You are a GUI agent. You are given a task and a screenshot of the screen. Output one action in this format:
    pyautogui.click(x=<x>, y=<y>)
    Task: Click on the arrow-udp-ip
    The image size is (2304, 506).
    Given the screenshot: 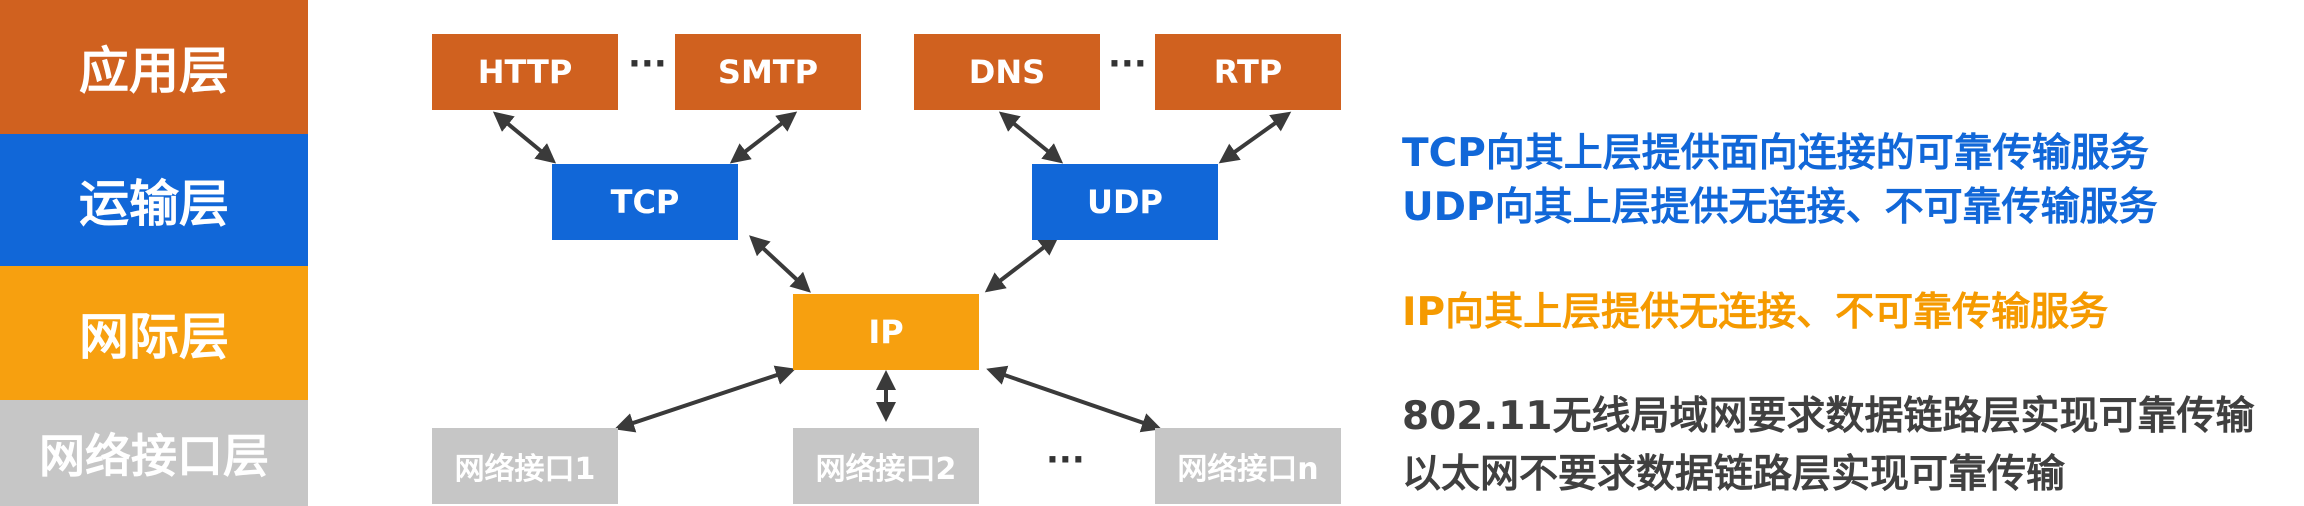 What is the action you would take?
    pyautogui.click(x=1022, y=264)
    